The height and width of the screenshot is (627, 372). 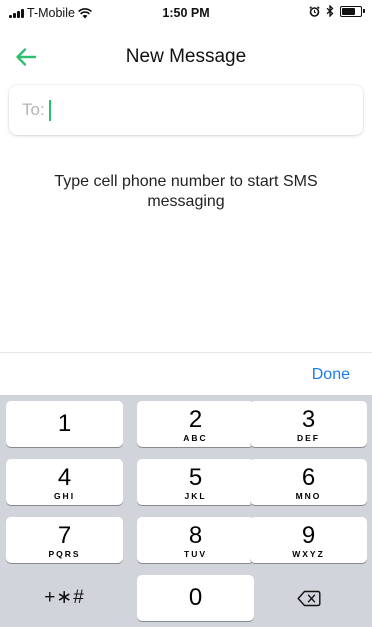 I want to click on key-8: 8 TUV, so click(x=195, y=540).